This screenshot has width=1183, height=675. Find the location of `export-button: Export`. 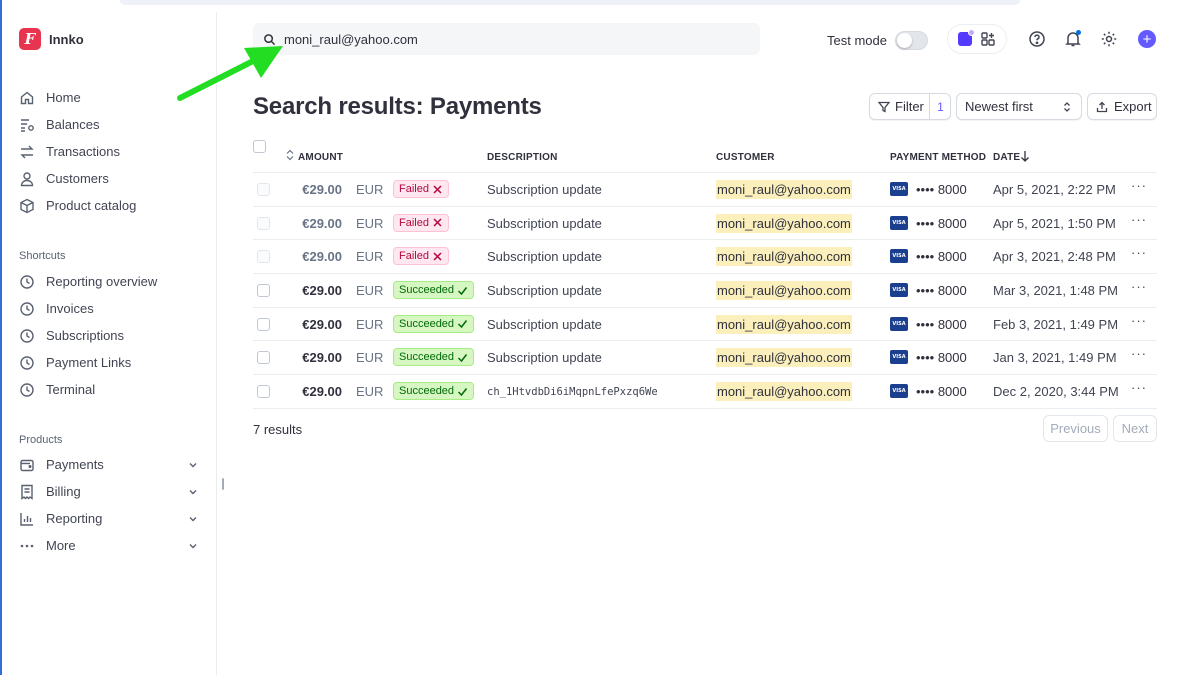

export-button: Export is located at coordinates (1122, 106).